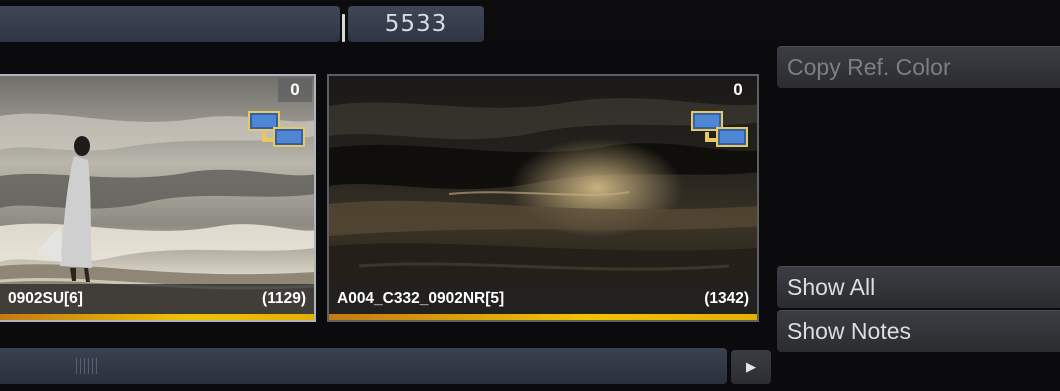 The image size is (1060, 391). I want to click on clip-info-bar: A004_C332_0902NR[5] (1342), so click(543, 299).